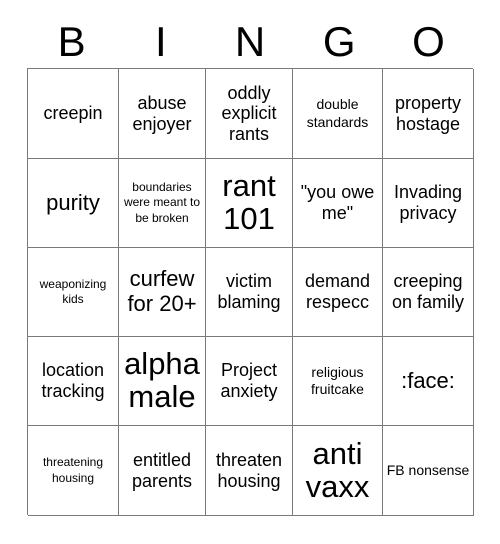  I want to click on bingo-cell-r4c1: location tracking, so click(73, 381).